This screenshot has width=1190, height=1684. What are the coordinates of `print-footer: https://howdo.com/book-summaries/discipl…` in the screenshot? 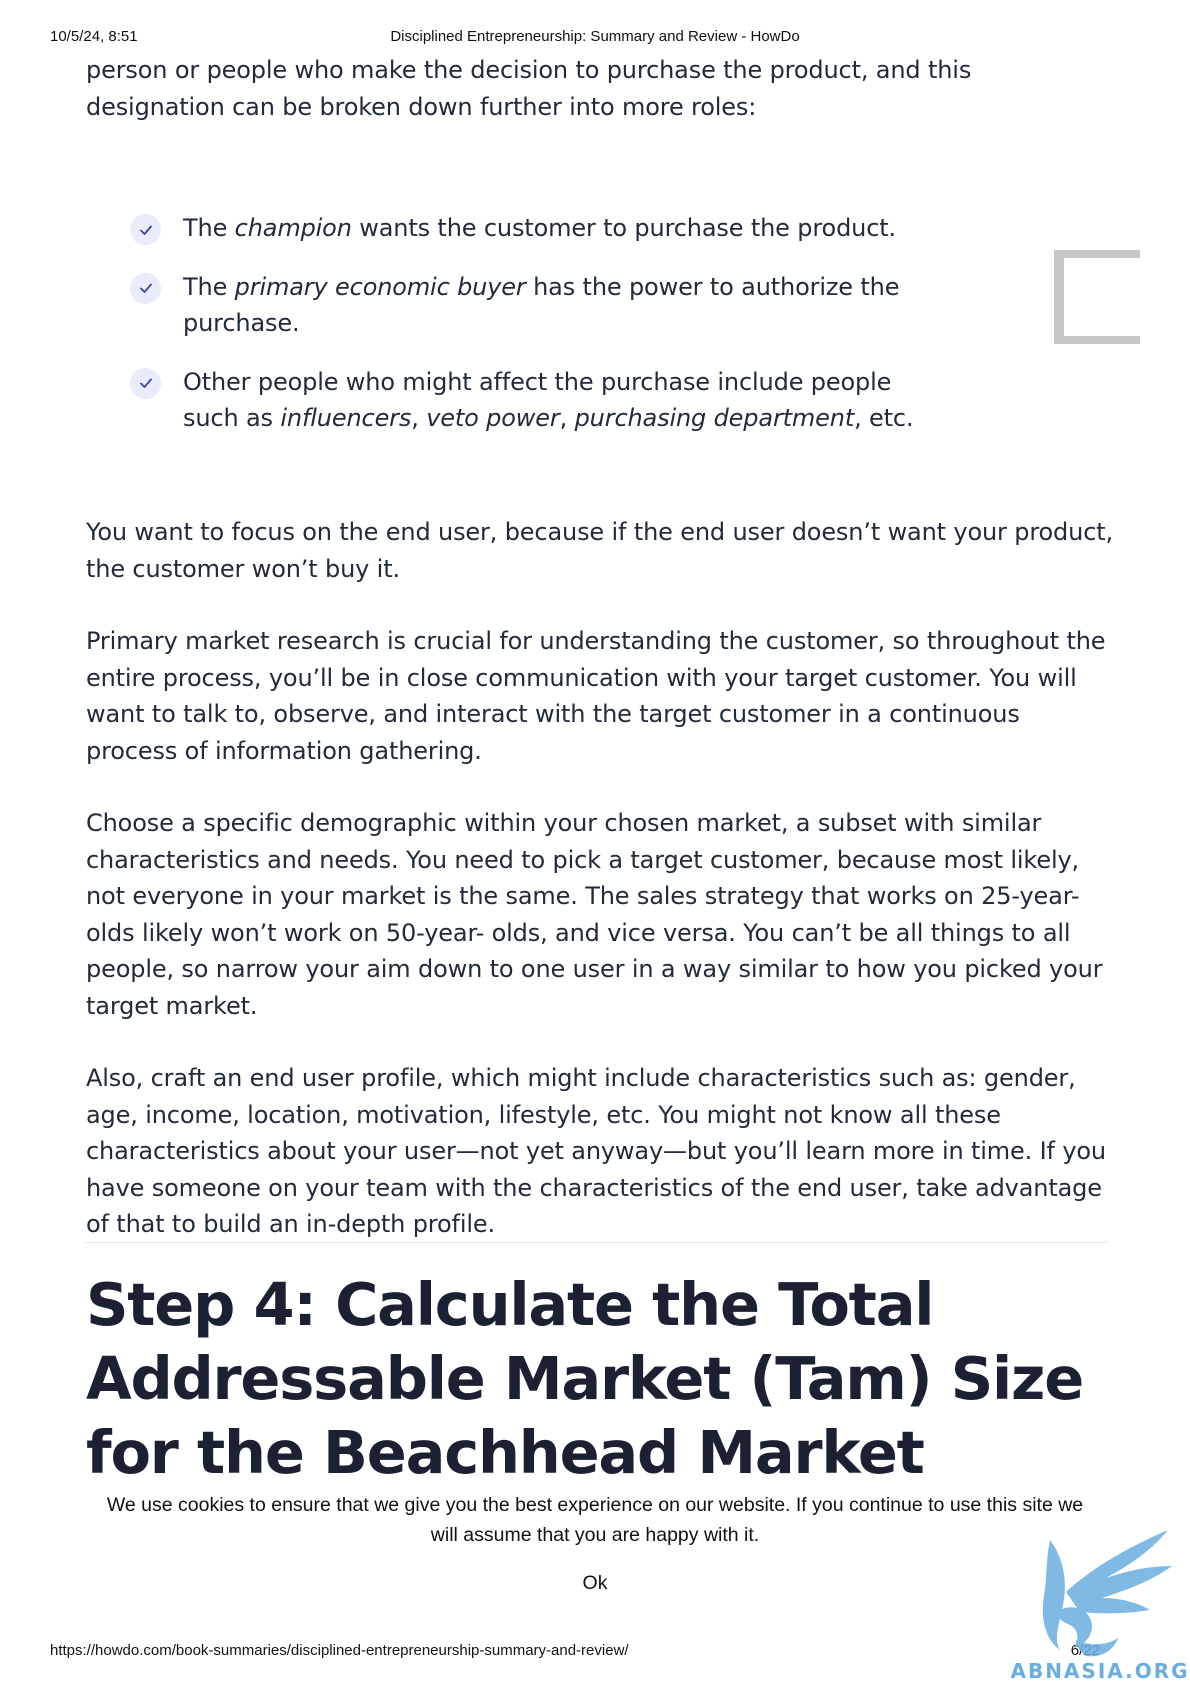 It's located at (595, 1653).